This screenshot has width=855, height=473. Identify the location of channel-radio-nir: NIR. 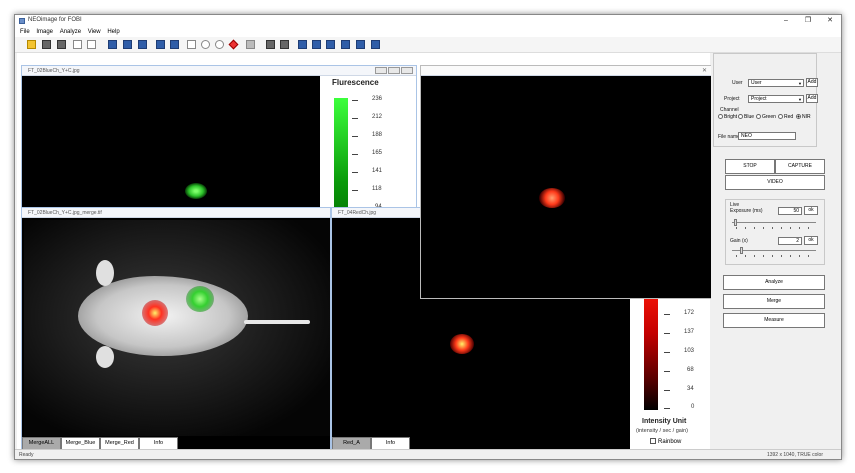
(803, 117).